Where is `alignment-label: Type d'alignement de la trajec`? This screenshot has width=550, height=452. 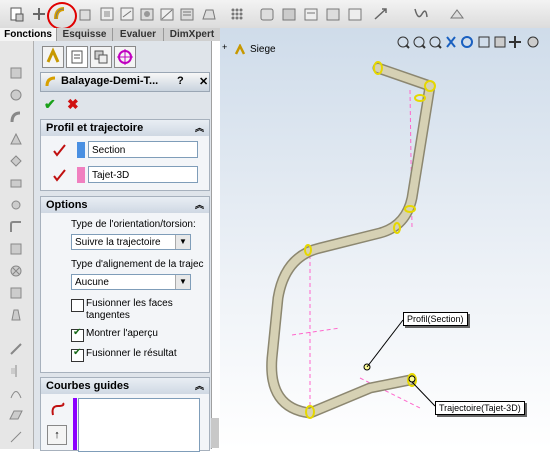 alignment-label: Type d'alignement de la trajec is located at coordinates (137, 264).